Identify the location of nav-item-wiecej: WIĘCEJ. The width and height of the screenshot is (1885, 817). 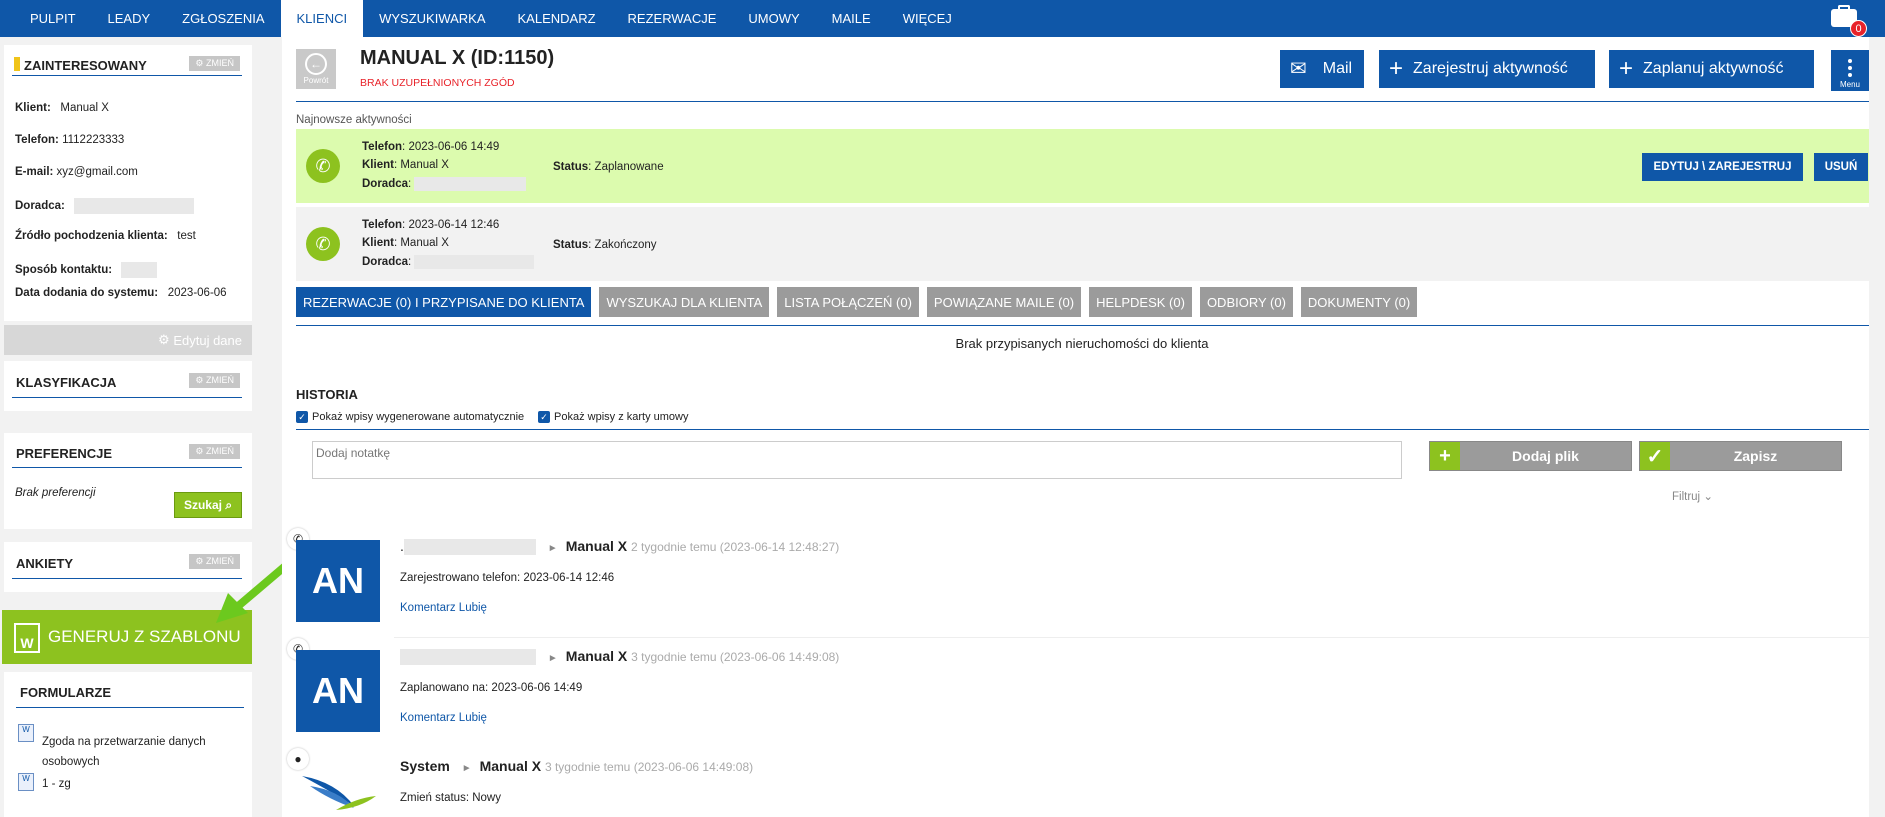
(927, 18).